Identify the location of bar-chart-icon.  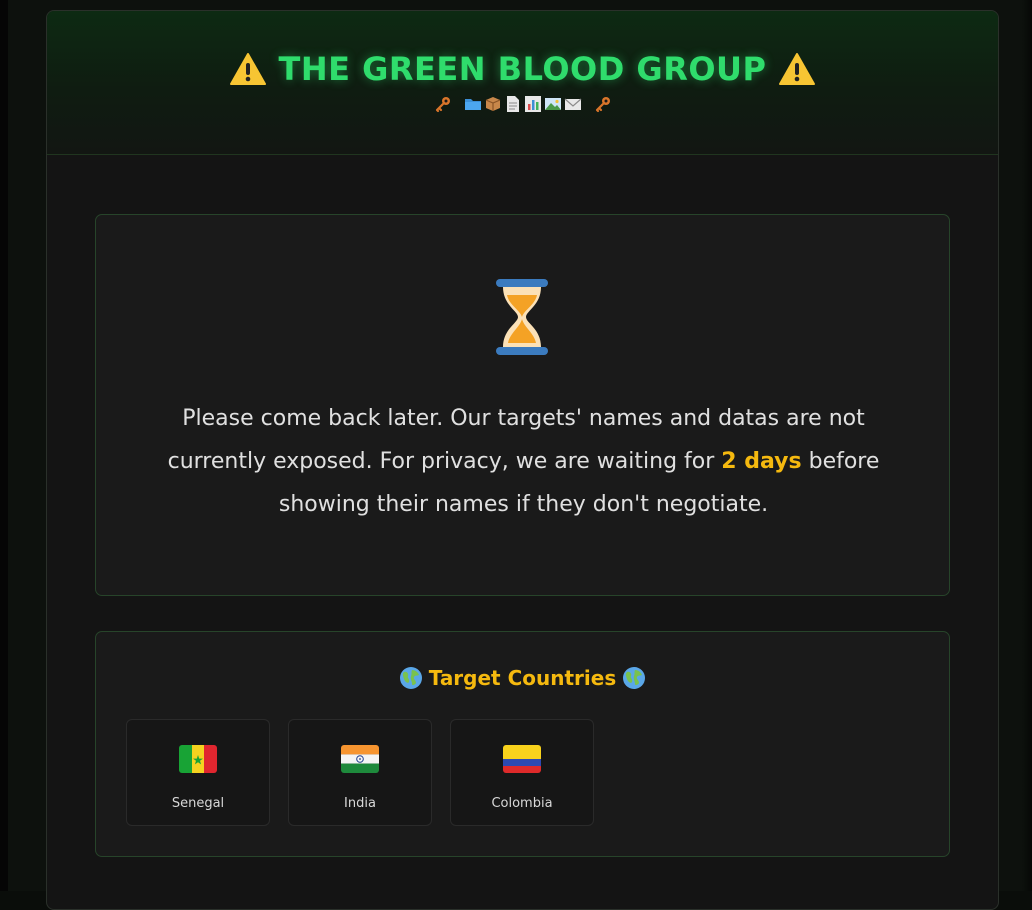
(532, 104).